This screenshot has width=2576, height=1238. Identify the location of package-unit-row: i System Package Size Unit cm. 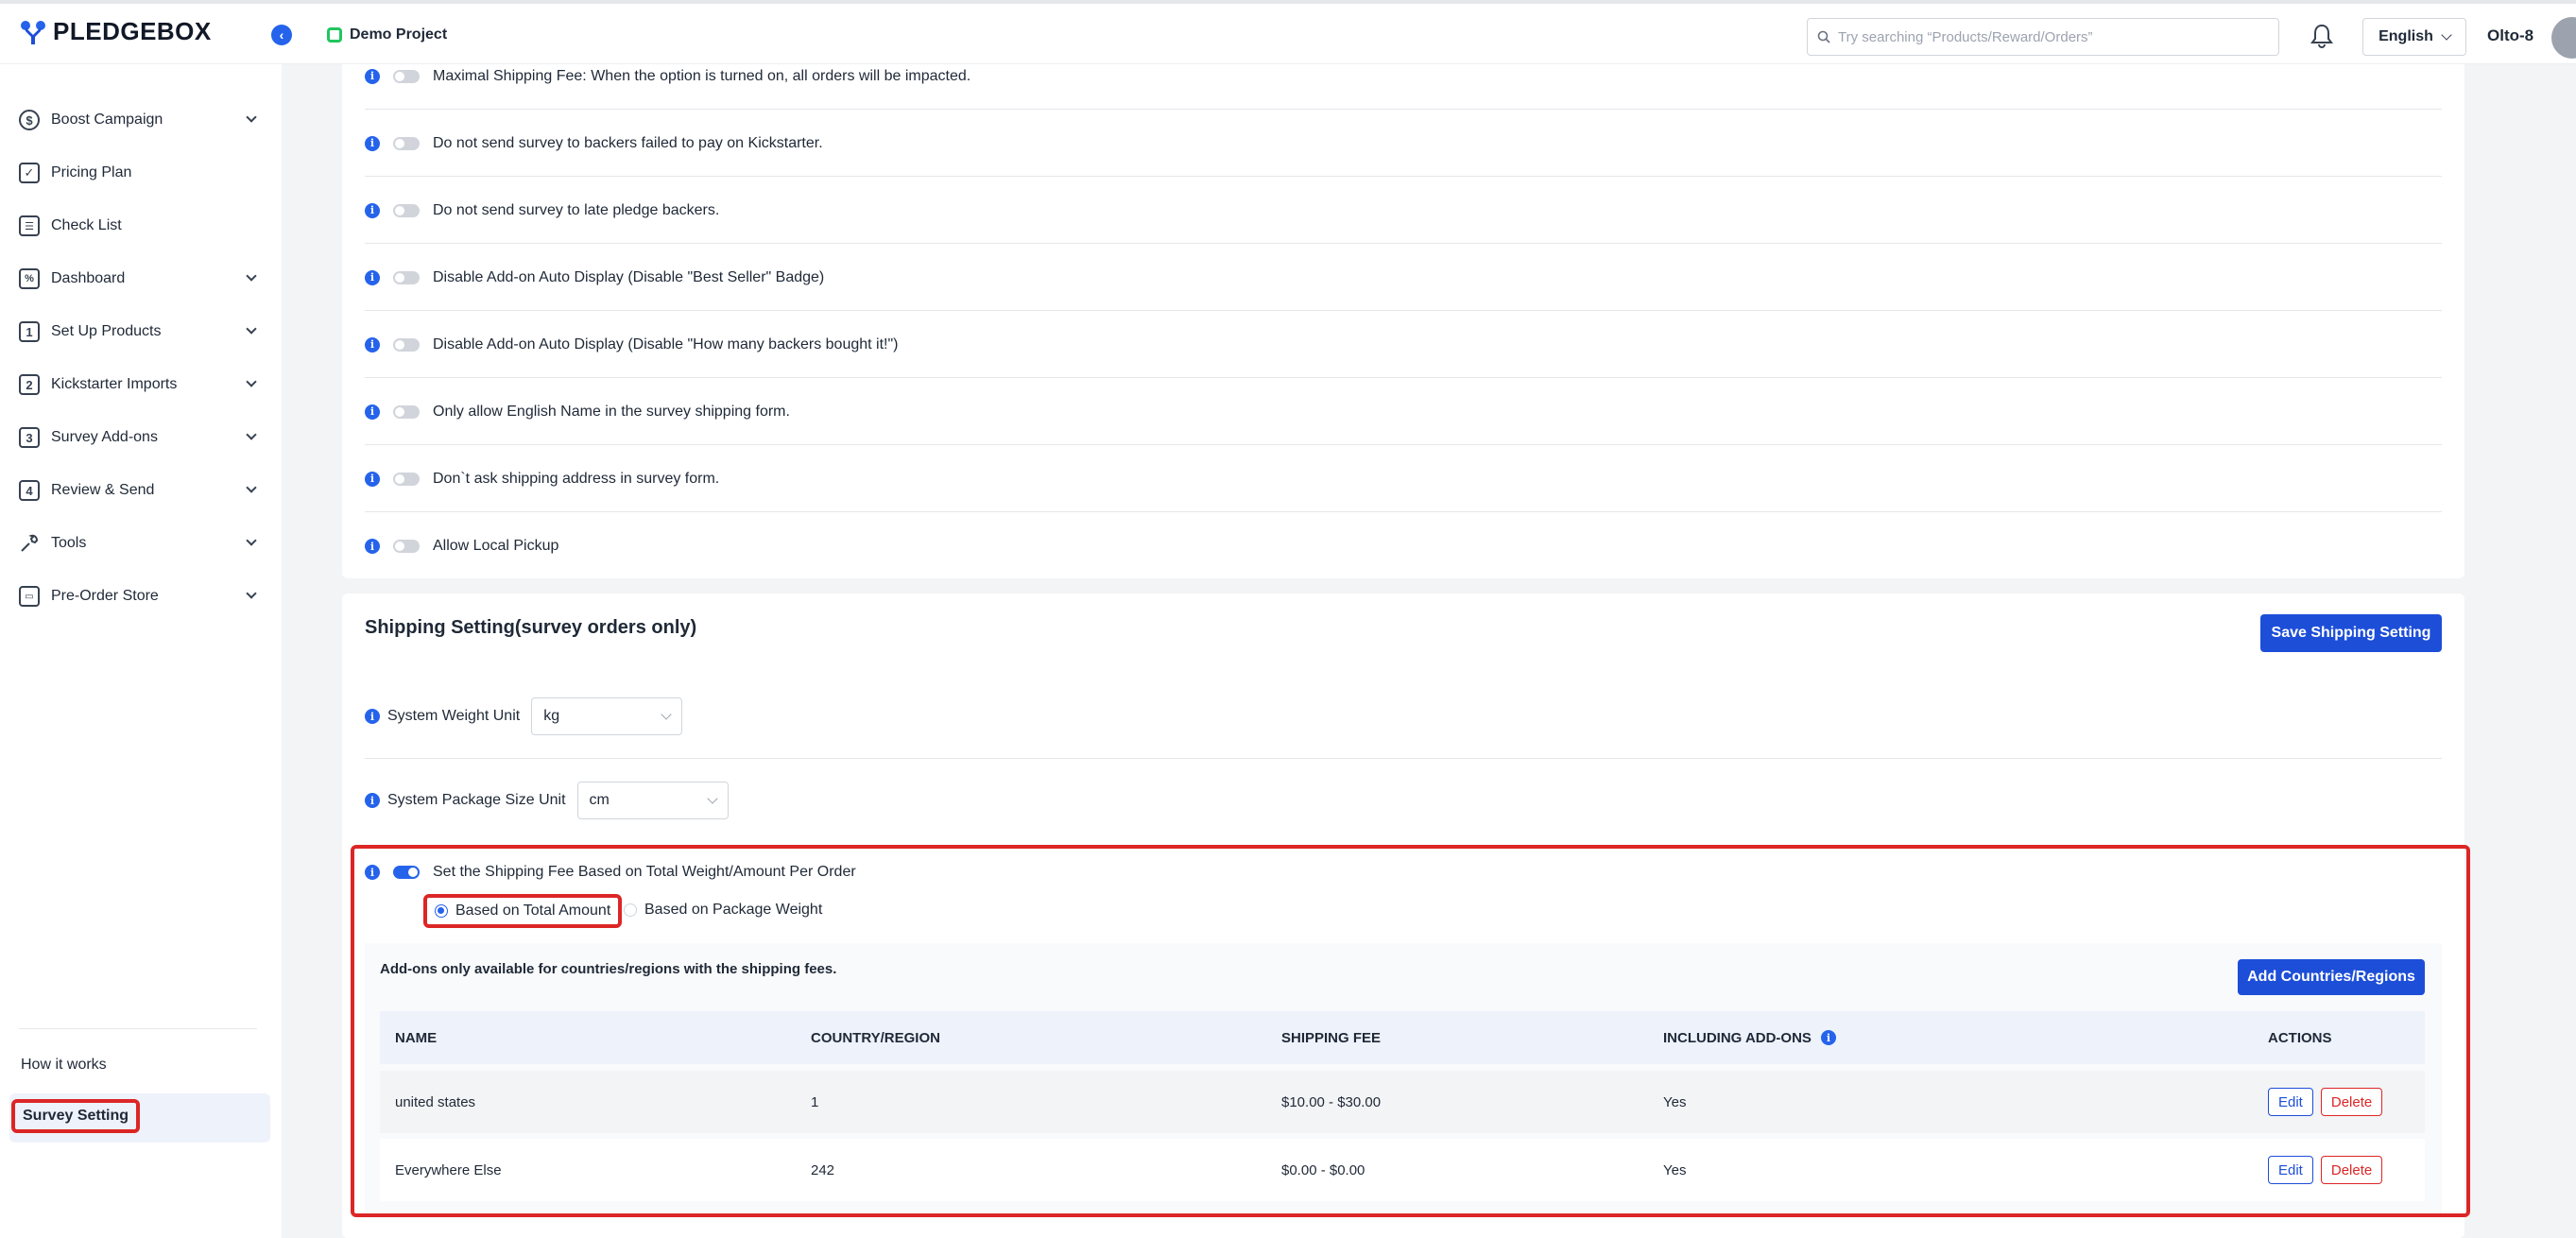
(547, 800).